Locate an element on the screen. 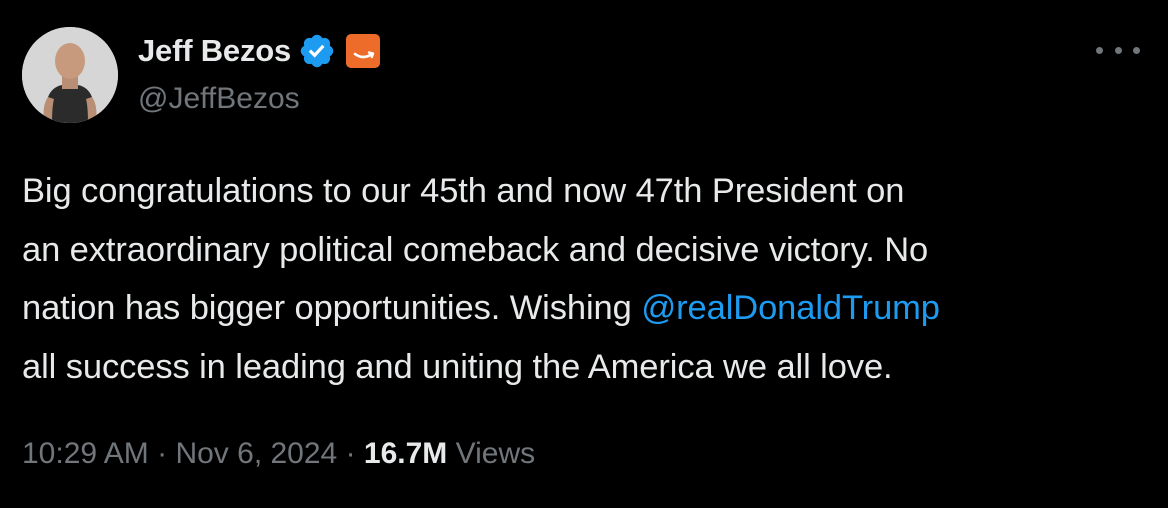  tweet-metadata: 10:29 AM · Nov 6, 2024 · 16.7M Views is located at coordinates (278, 454).